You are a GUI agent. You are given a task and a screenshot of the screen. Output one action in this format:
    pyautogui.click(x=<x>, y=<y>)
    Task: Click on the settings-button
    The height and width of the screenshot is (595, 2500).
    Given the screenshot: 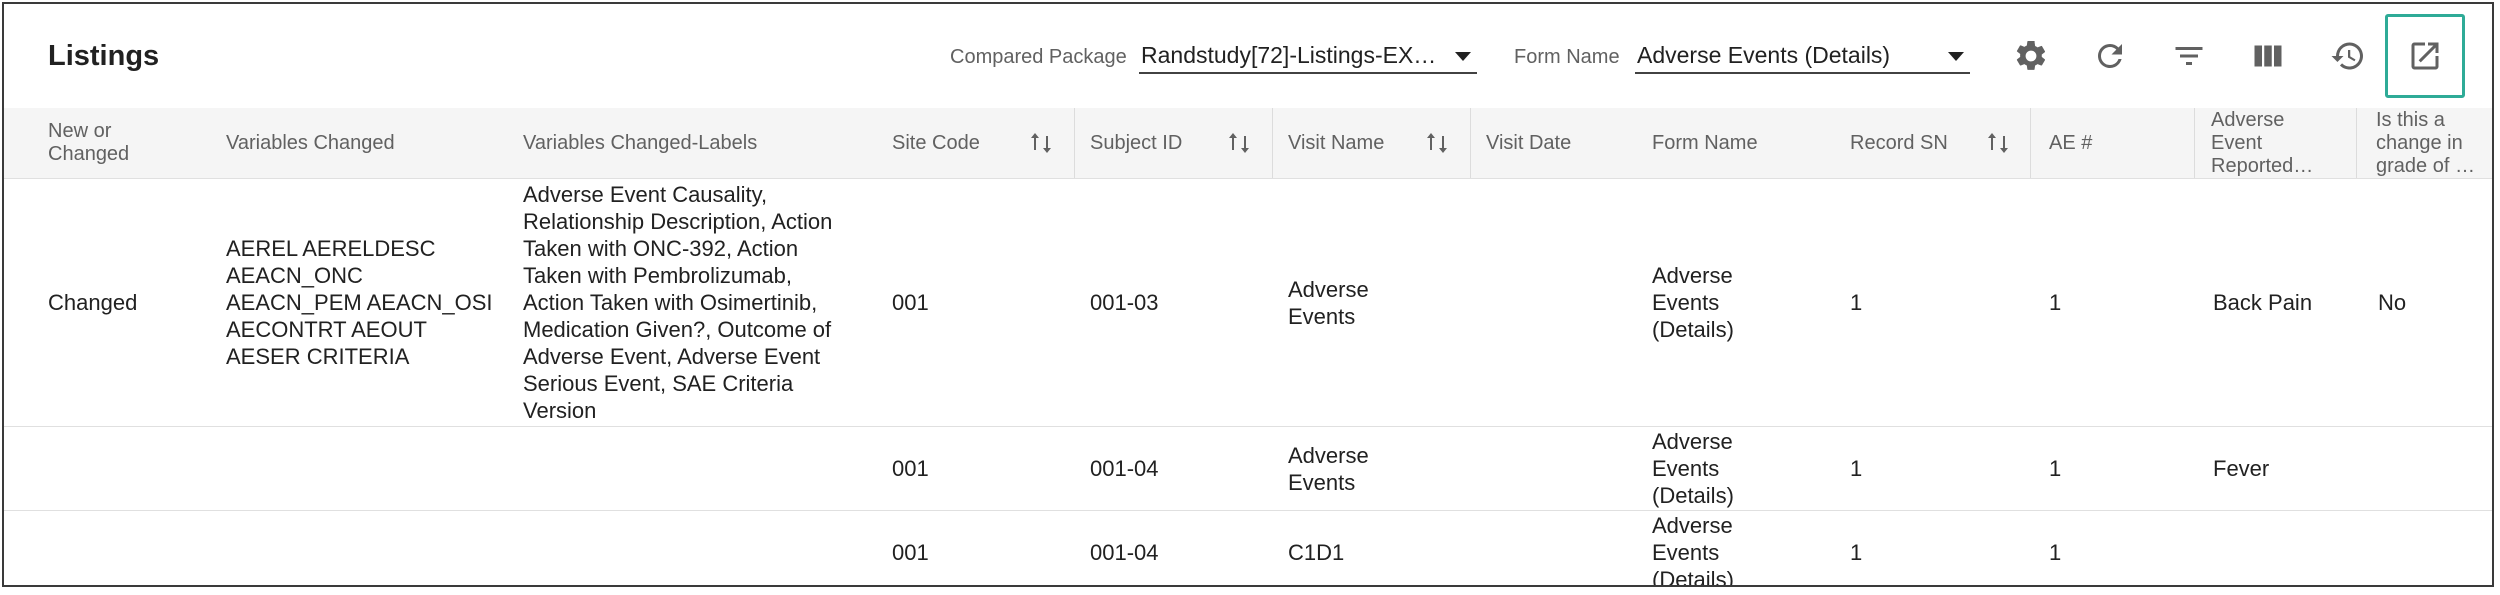 What is the action you would take?
    pyautogui.click(x=2031, y=56)
    